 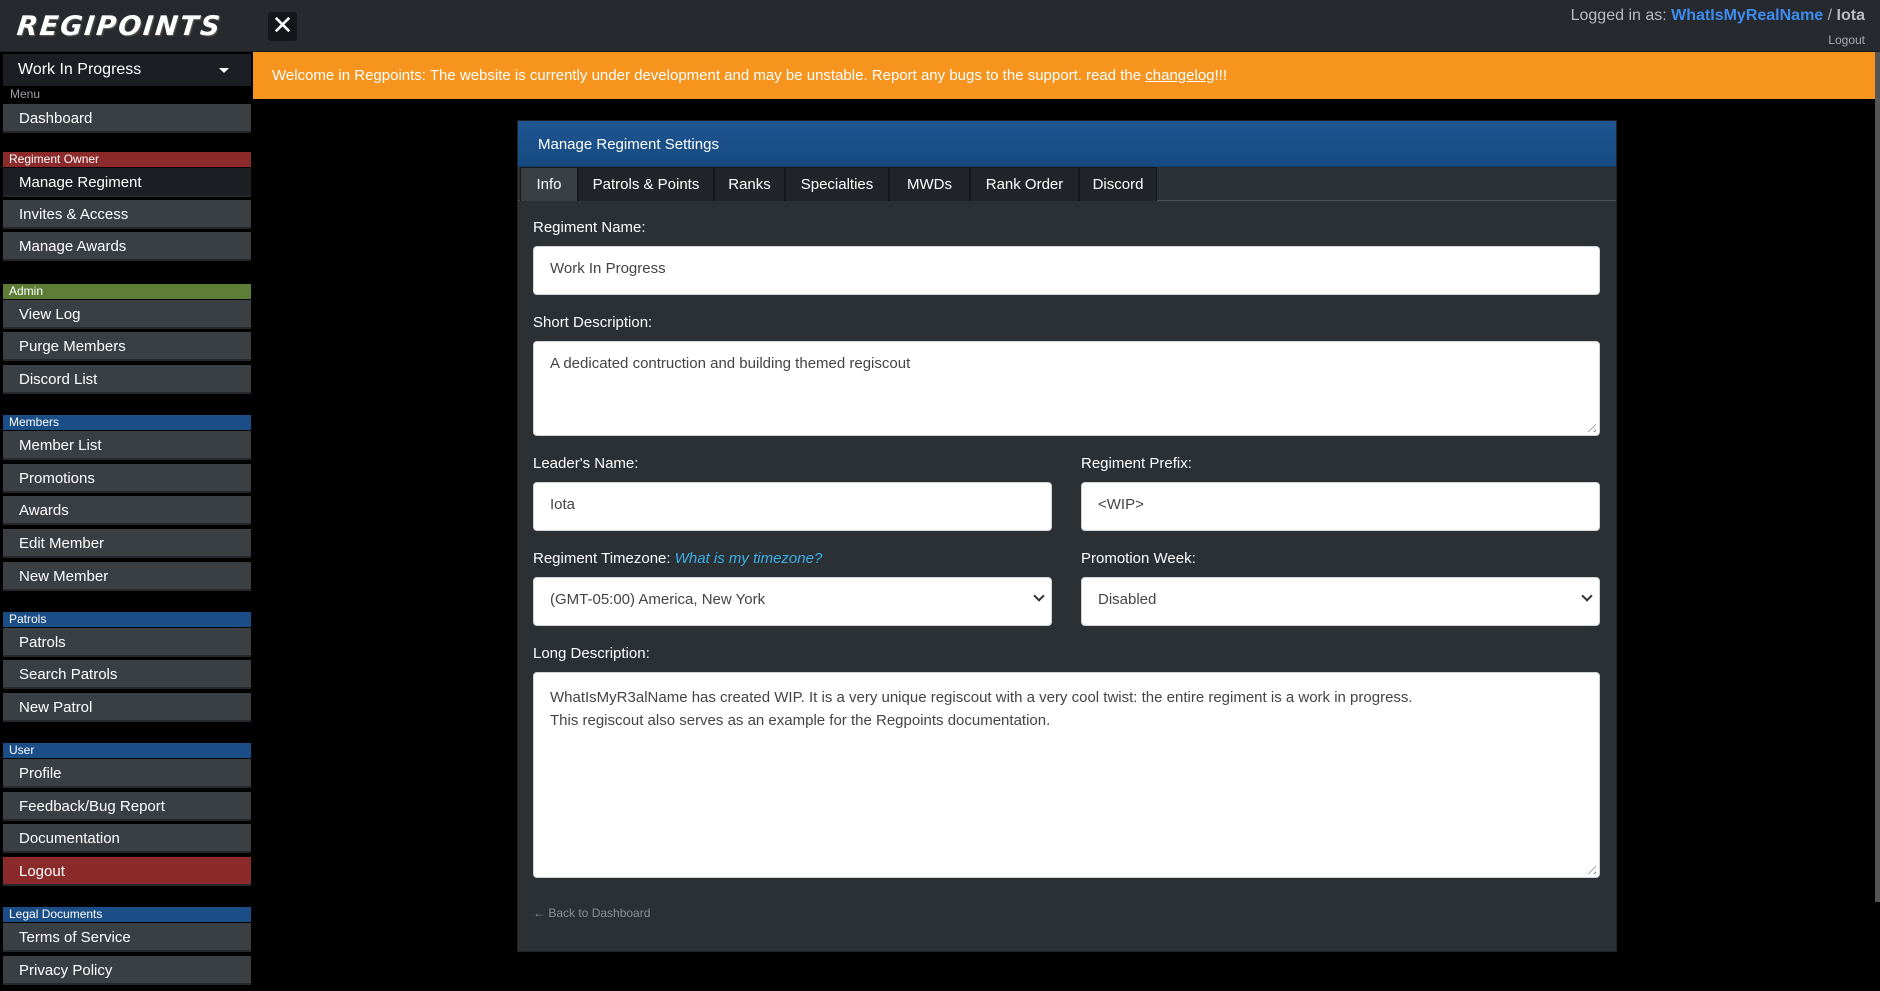 What do you see at coordinates (591, 653) in the screenshot?
I see `long-description-label: Long Description:` at bounding box center [591, 653].